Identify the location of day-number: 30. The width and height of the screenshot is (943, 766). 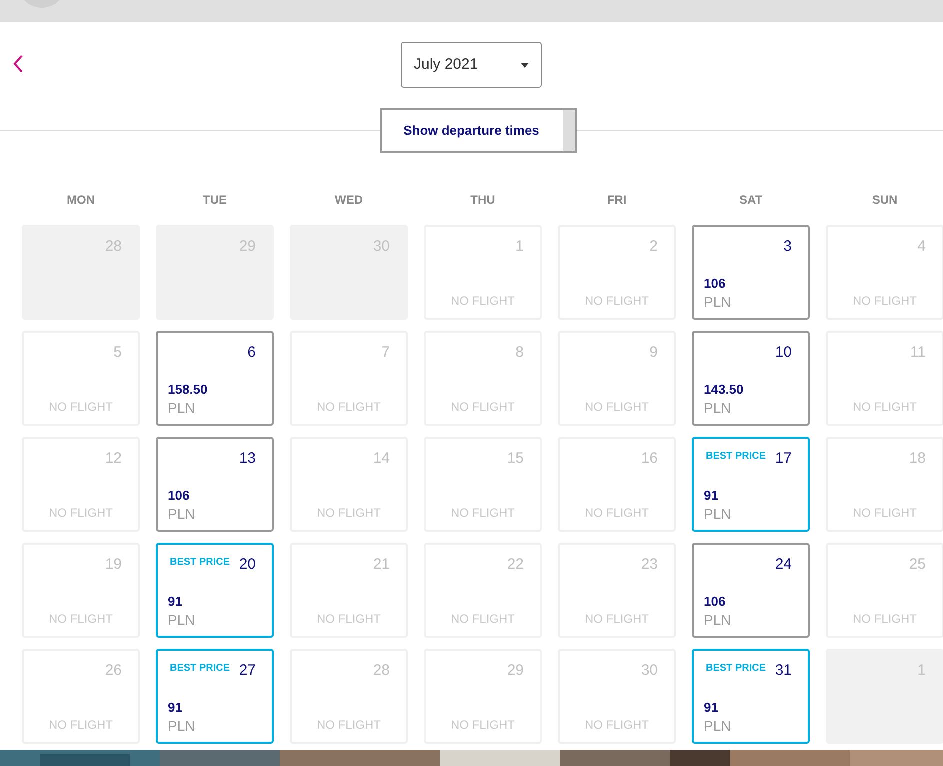
(649, 671).